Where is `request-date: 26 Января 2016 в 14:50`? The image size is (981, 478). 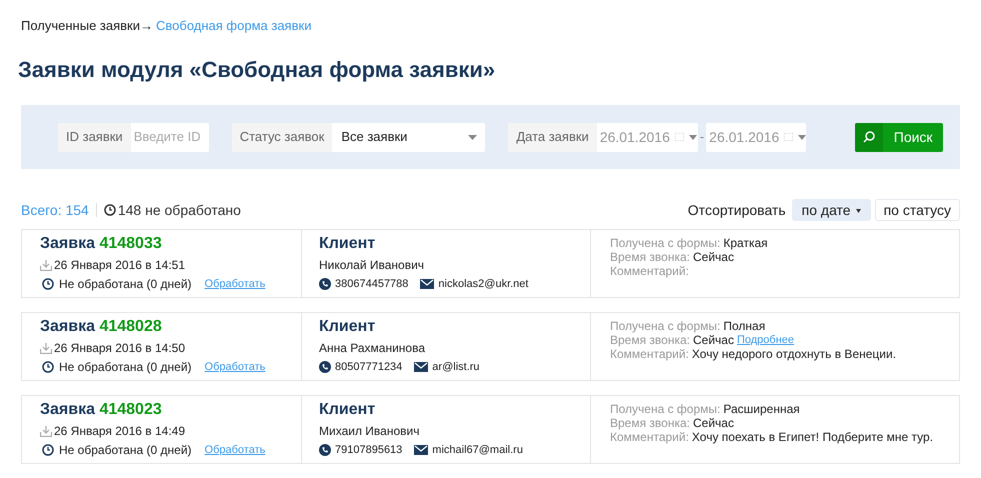 request-date: 26 Января 2016 в 14:50 is located at coordinates (120, 348).